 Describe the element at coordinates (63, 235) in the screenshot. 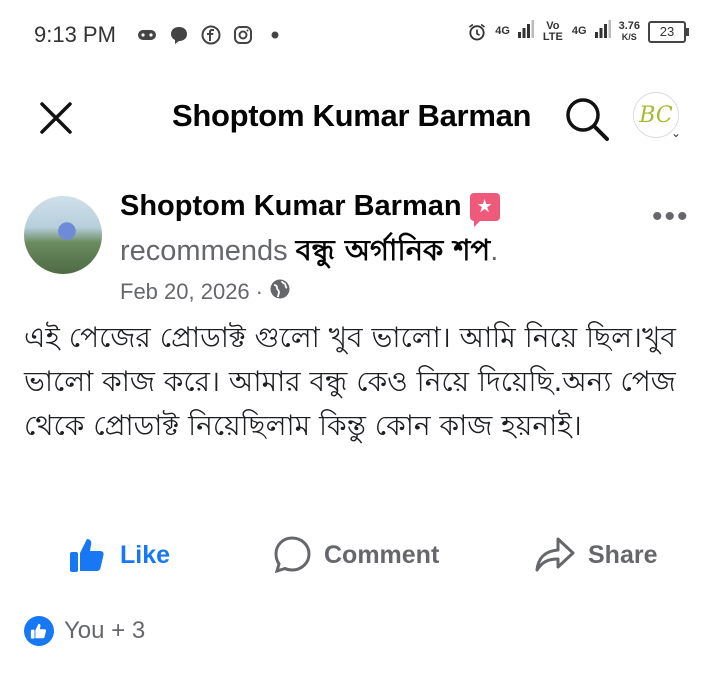

I see `author-avatar` at that location.